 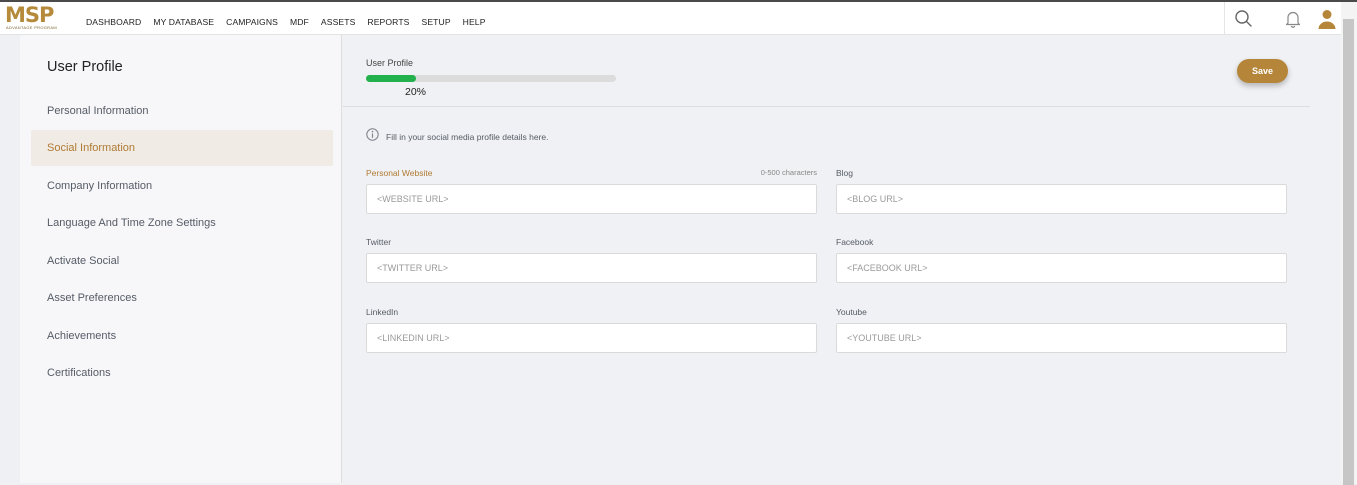 I want to click on vertical-scrollbar, so click(x=1349, y=243).